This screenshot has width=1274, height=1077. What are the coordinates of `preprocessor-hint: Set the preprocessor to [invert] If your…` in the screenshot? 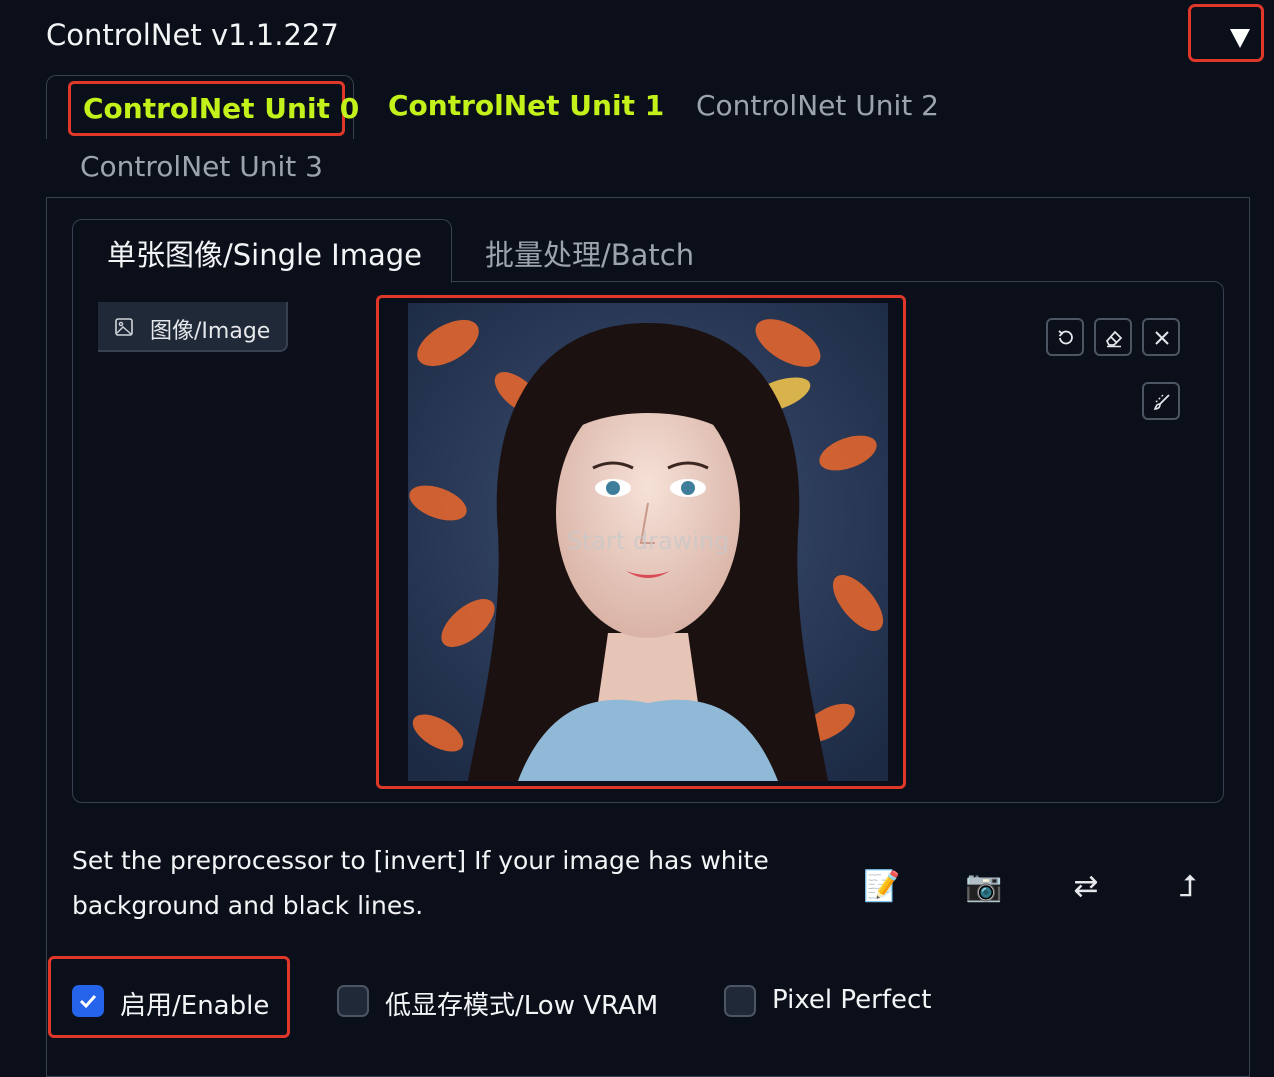 It's located at (420, 883).